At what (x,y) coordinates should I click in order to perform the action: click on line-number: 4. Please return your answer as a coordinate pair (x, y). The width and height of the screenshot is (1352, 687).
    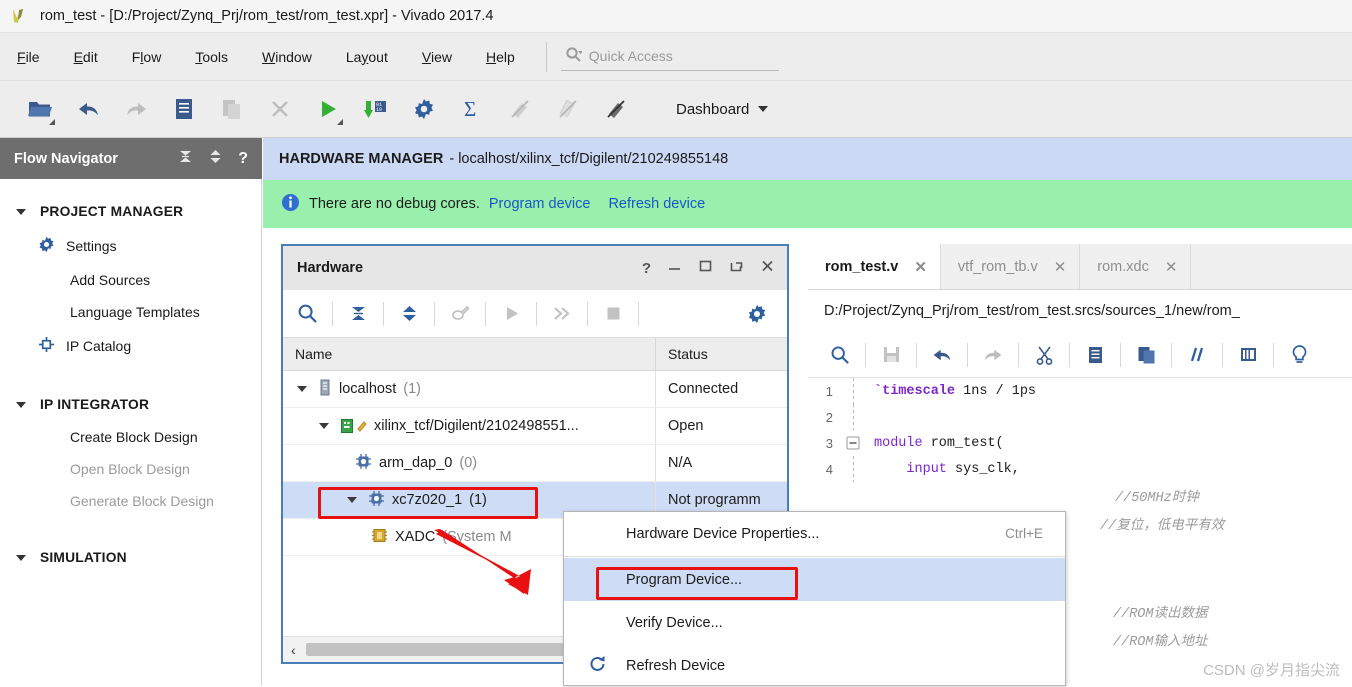
    Looking at the image, I should click on (829, 469).